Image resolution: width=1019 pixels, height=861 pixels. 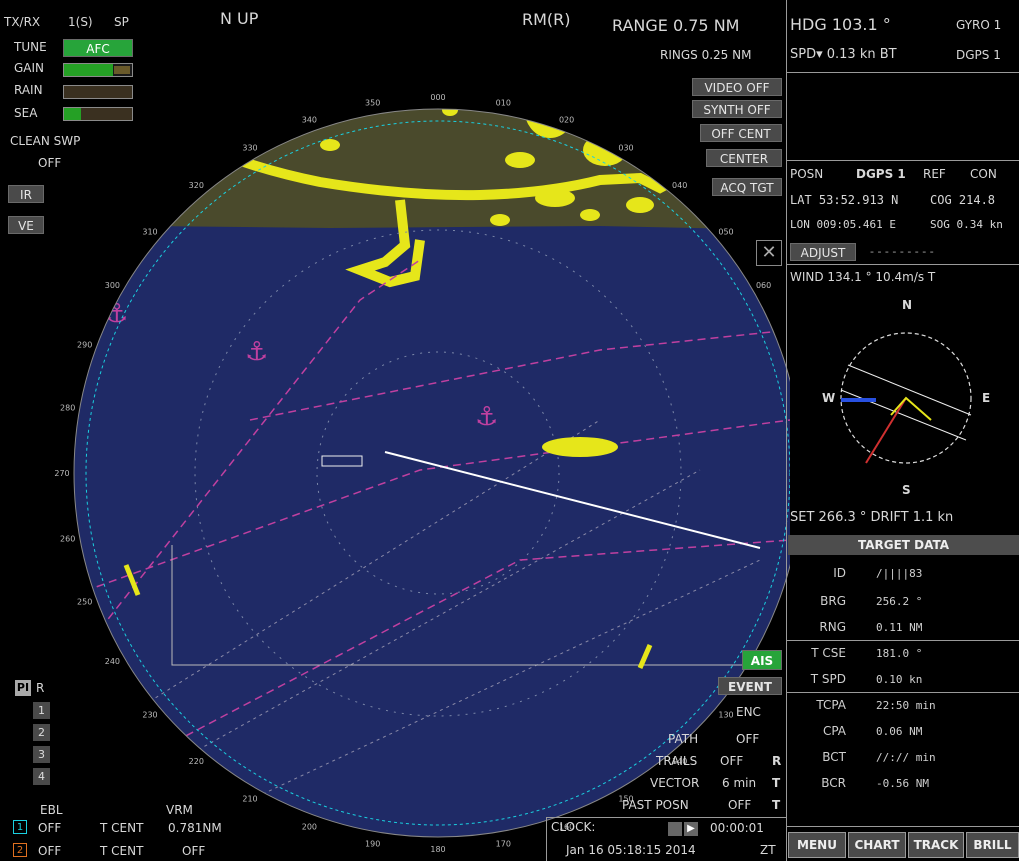 I want to click on acq-tgt-button: ACQ TGT, so click(x=747, y=187).